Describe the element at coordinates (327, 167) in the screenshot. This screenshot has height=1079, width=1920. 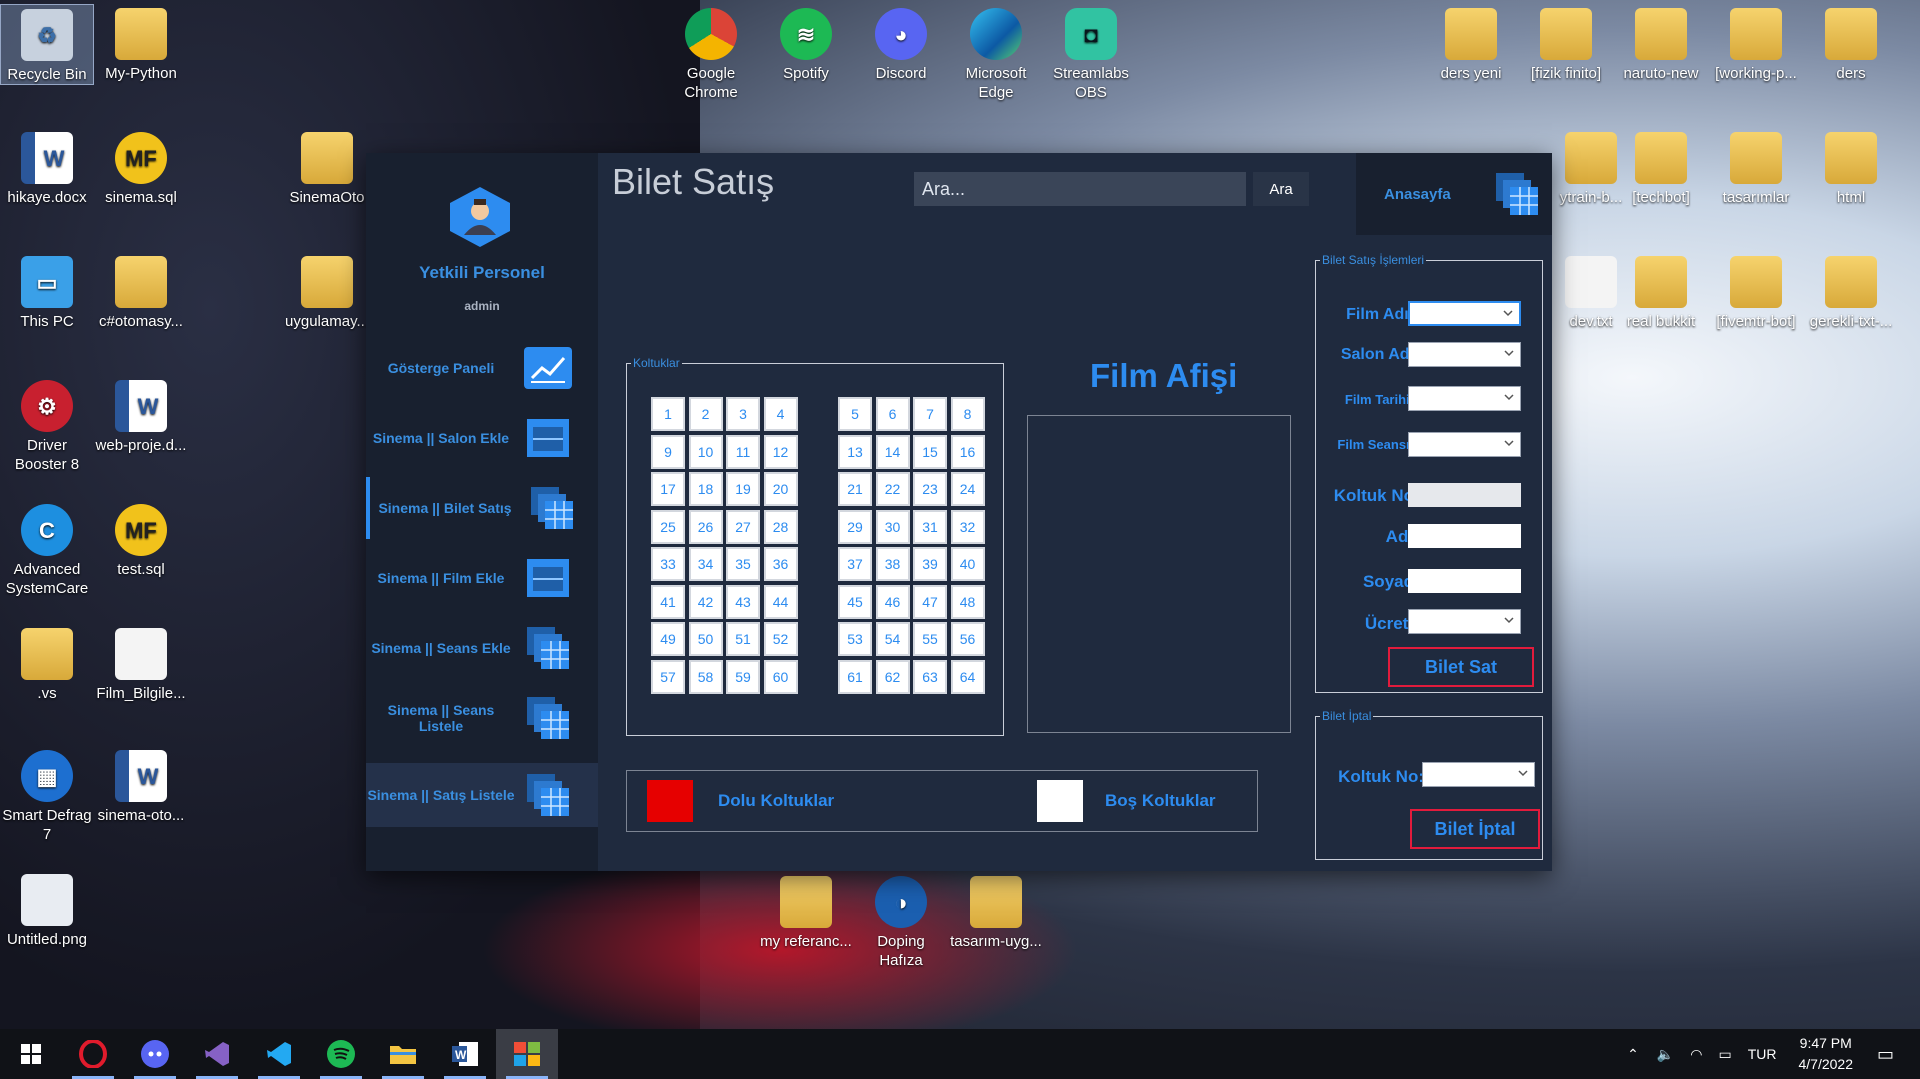
I see `desktop-icon-sinemaoto: SinemaOto` at that location.